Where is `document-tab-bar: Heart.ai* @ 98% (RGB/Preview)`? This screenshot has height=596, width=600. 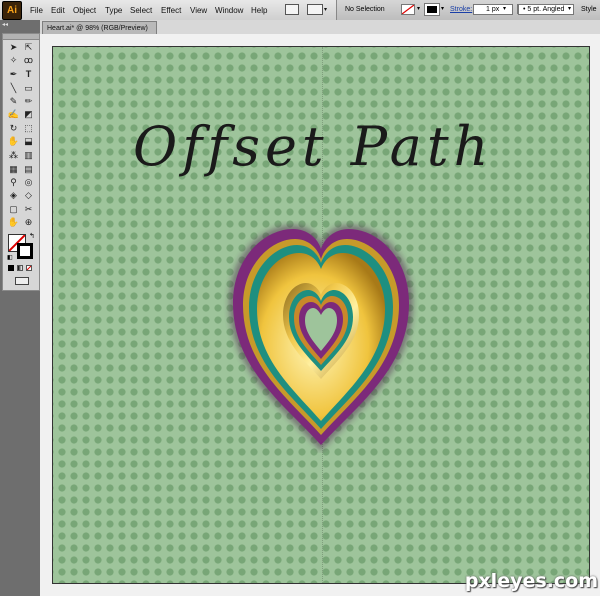 document-tab-bar: Heart.ai* @ 98% (RGB/Preview) is located at coordinates (320, 27).